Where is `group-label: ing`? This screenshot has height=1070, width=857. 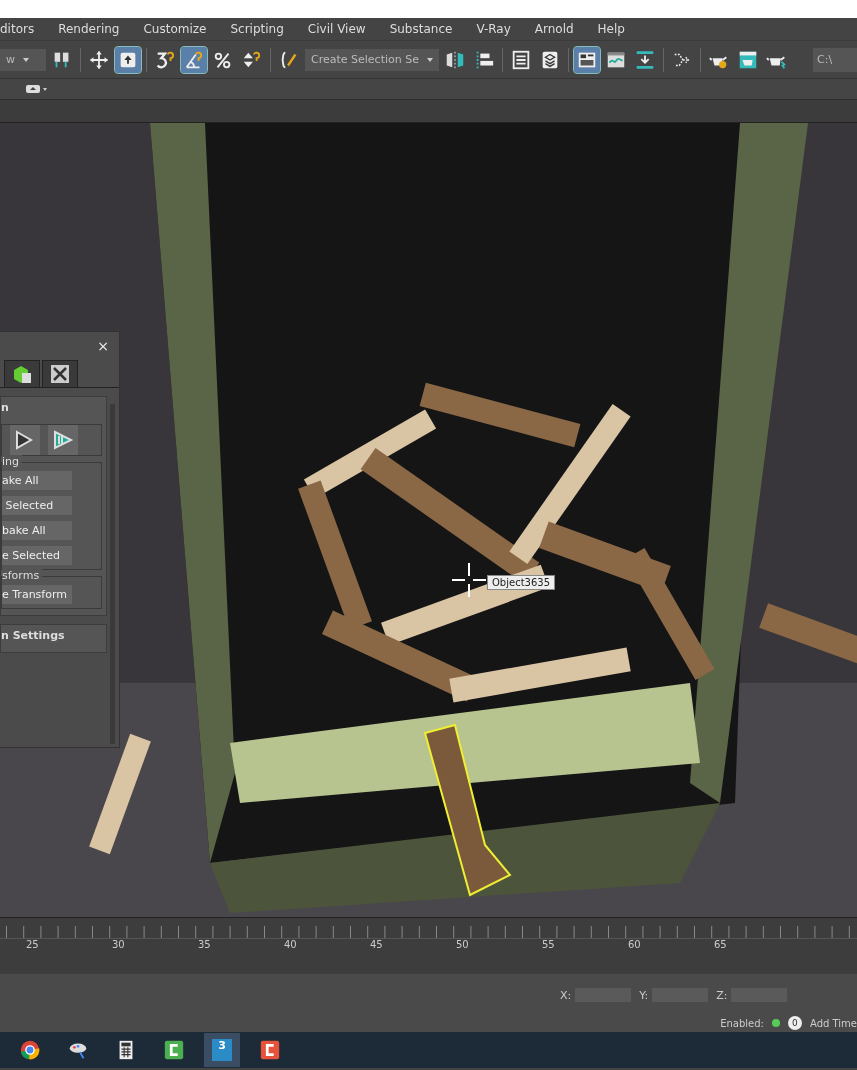 group-label: ing is located at coordinates (12, 461).